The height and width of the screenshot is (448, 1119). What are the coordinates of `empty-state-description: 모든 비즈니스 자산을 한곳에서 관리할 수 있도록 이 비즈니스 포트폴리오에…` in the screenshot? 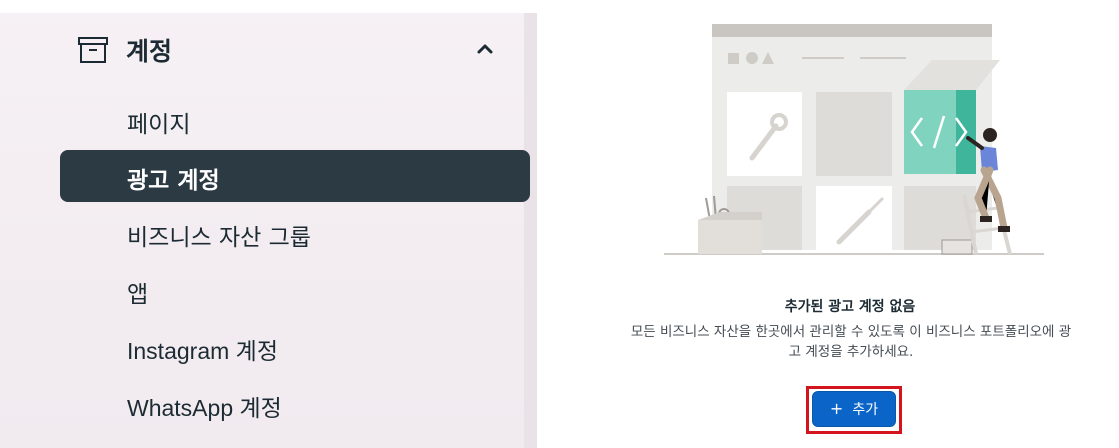 It's located at (851, 342).